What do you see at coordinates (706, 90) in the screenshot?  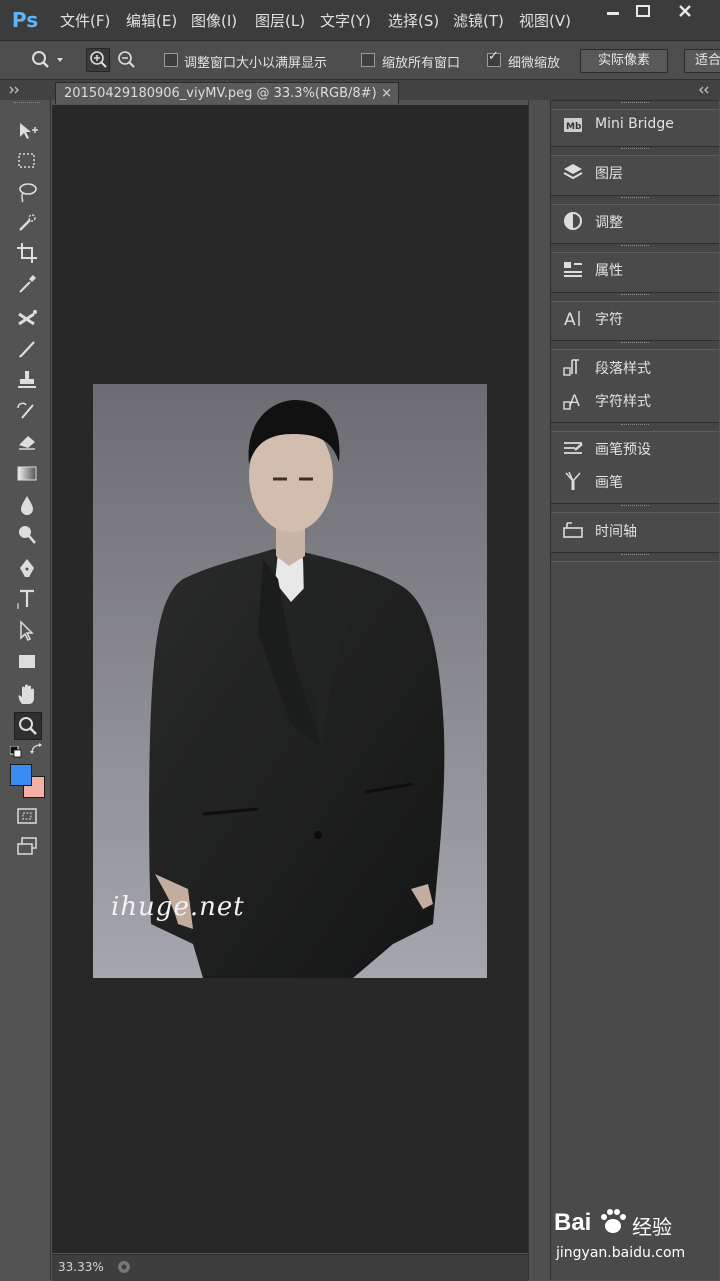 I see `collapse-dock-icon` at bounding box center [706, 90].